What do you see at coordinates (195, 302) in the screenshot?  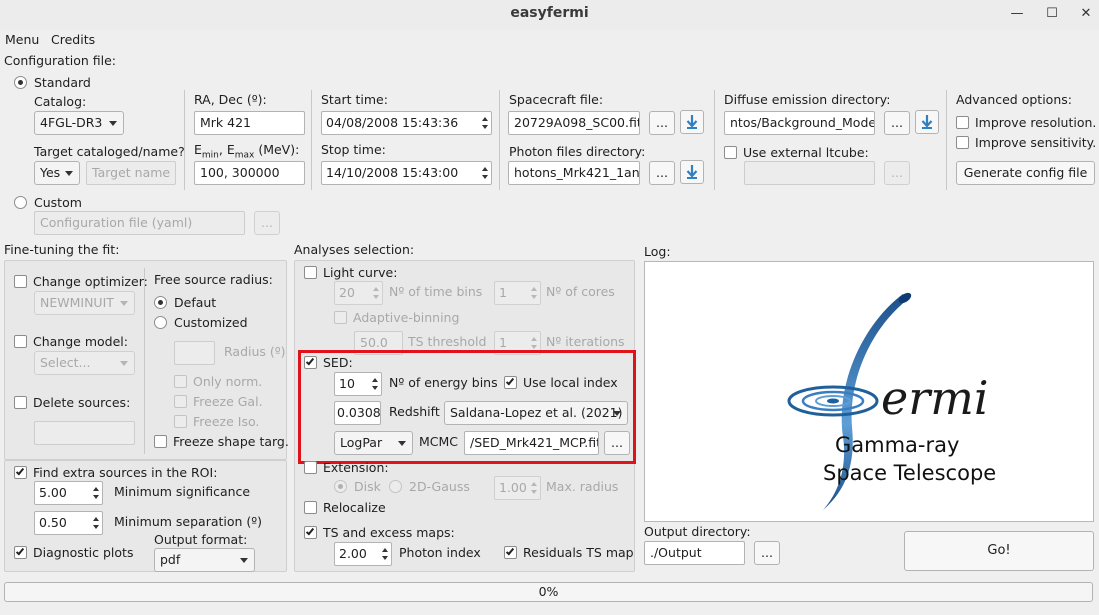 I see `default-radius-label: Defaut` at bounding box center [195, 302].